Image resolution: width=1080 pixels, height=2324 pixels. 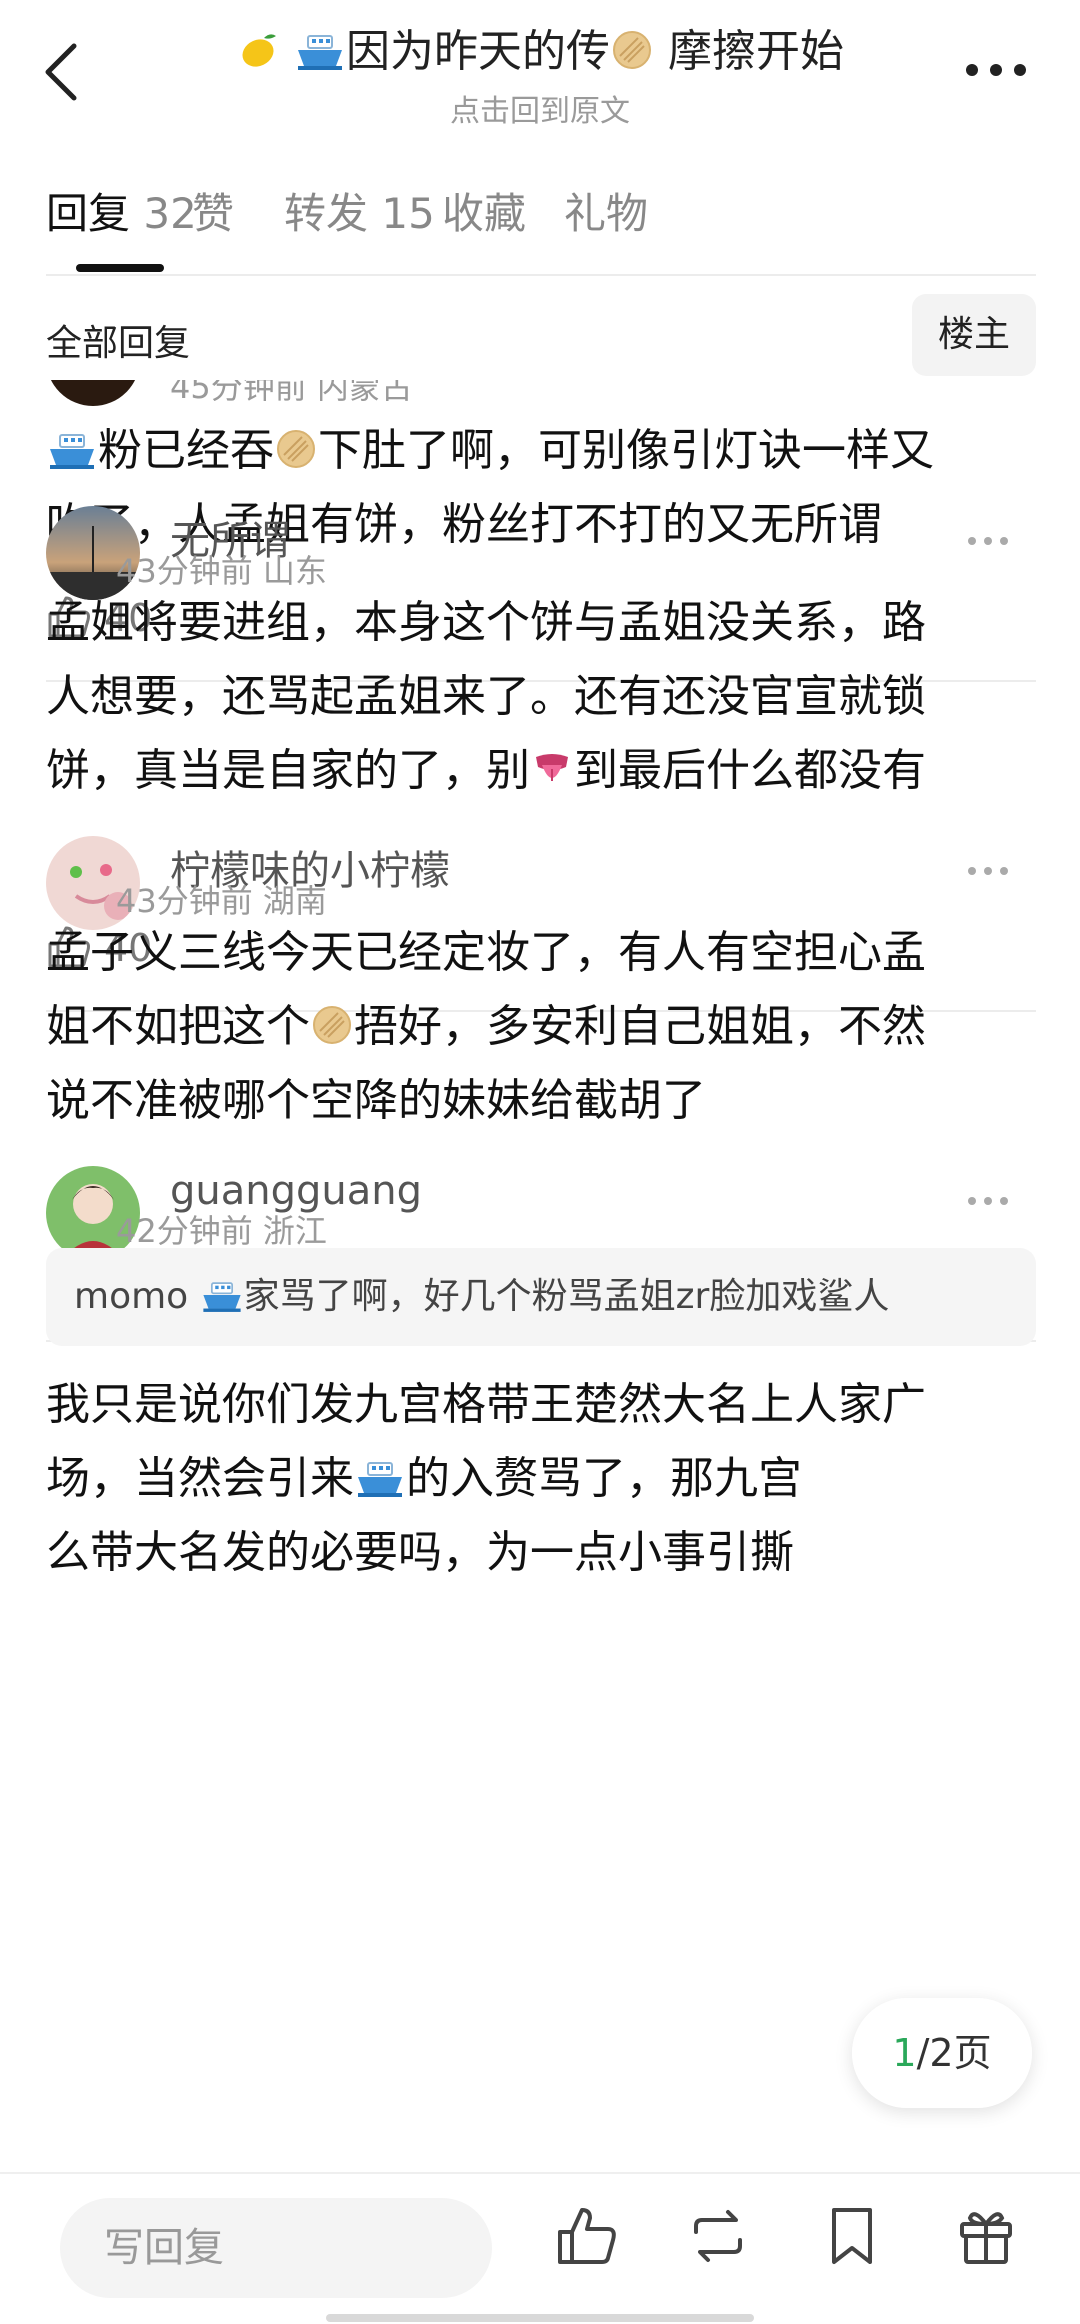 I want to click on comment-line: 说不准被哪个空降的妹妹给截胡了, so click(x=376, y=1100).